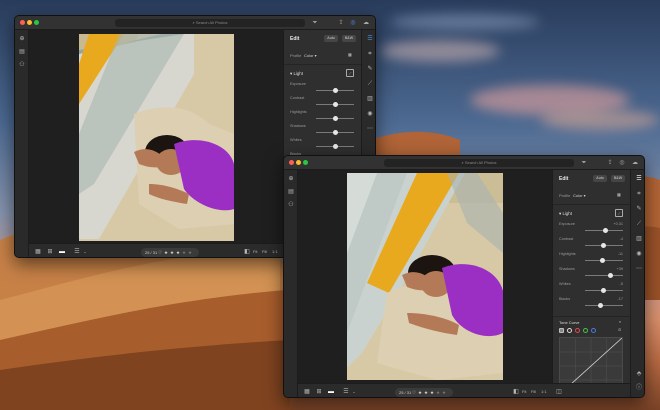  I want to click on curve-green-icon, so click(585, 330).